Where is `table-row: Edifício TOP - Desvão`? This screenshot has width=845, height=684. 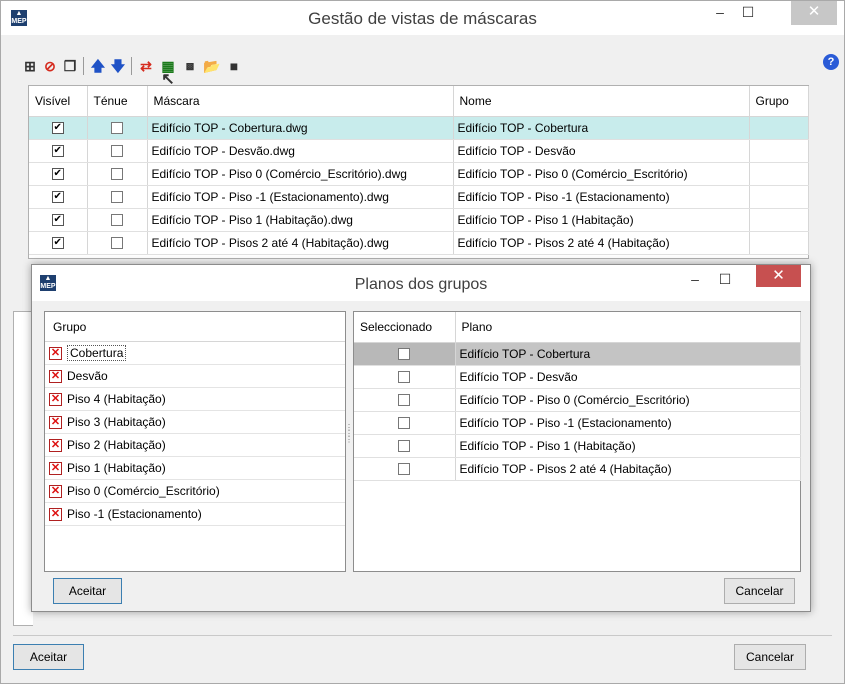
table-row: Edifício TOP - Desvão is located at coordinates (577, 377).